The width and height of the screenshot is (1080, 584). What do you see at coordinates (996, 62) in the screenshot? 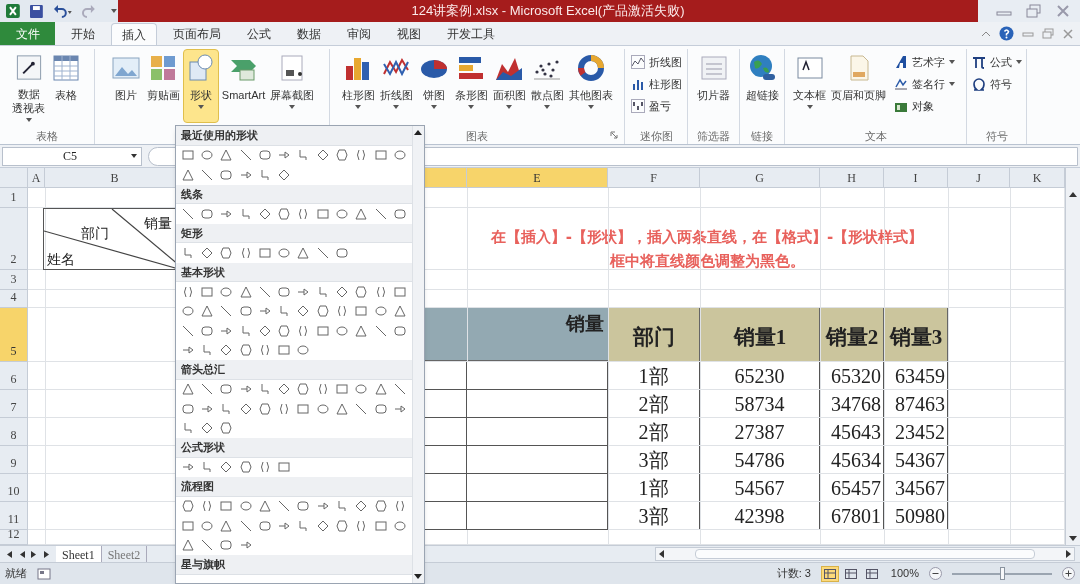
I see `ribbon-button: 公式` at bounding box center [996, 62].